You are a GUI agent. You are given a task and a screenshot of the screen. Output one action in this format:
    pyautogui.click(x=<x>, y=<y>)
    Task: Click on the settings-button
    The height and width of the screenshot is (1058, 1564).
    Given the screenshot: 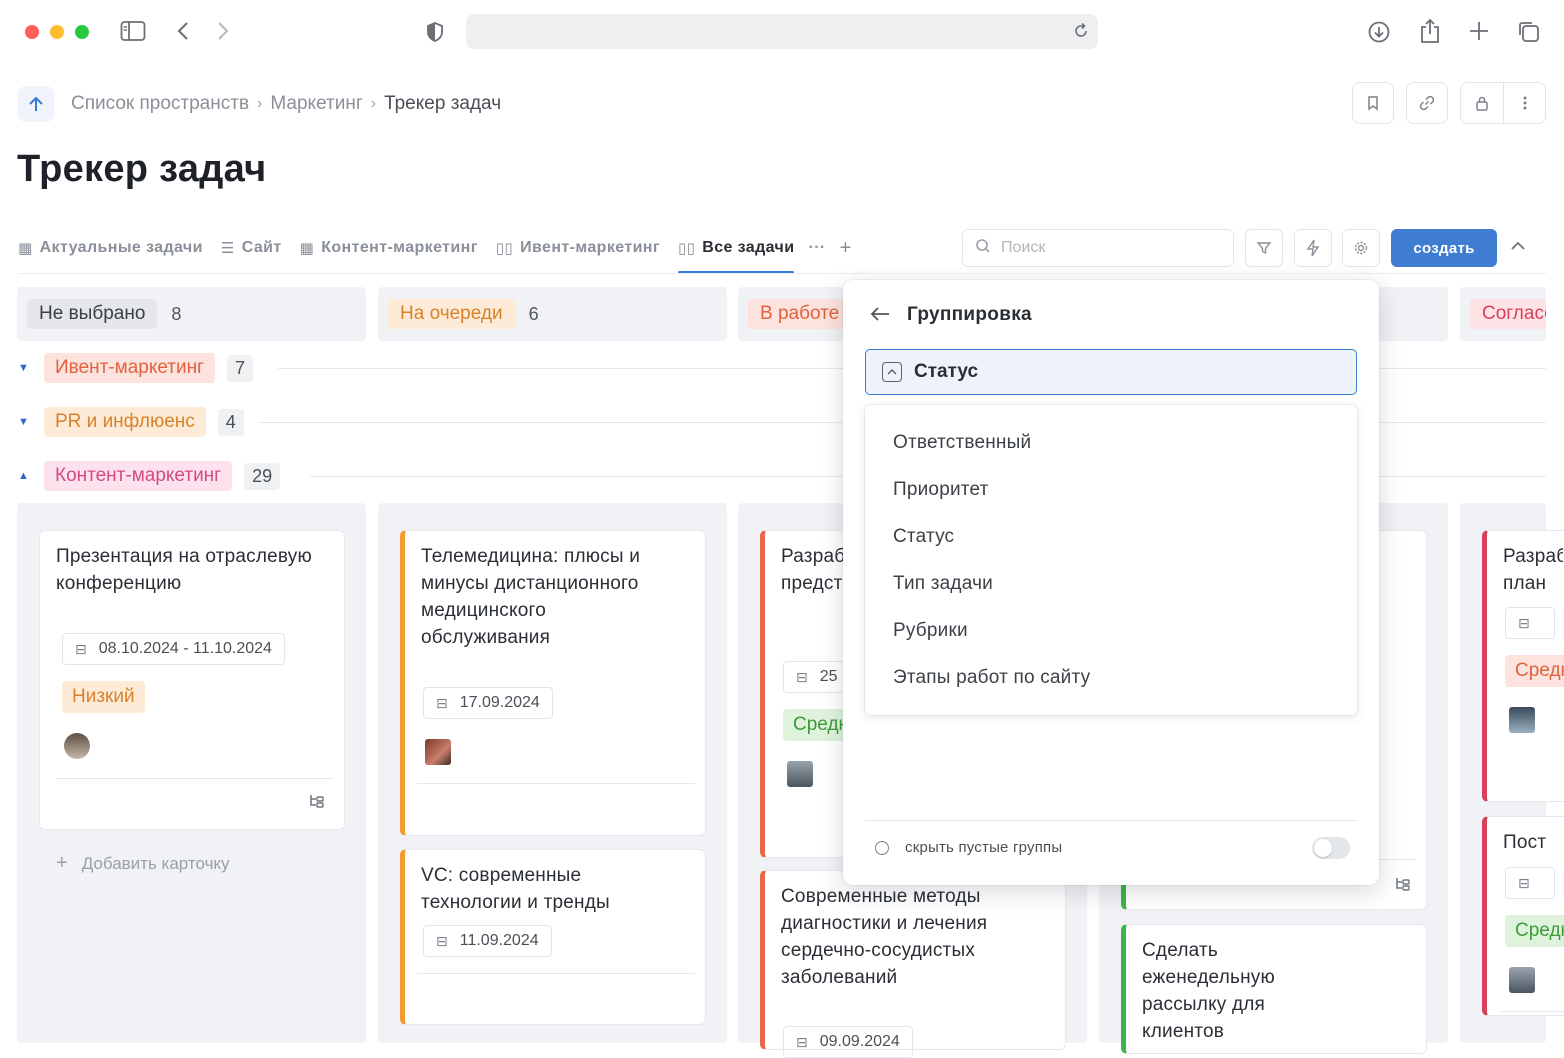 What is the action you would take?
    pyautogui.click(x=1361, y=248)
    